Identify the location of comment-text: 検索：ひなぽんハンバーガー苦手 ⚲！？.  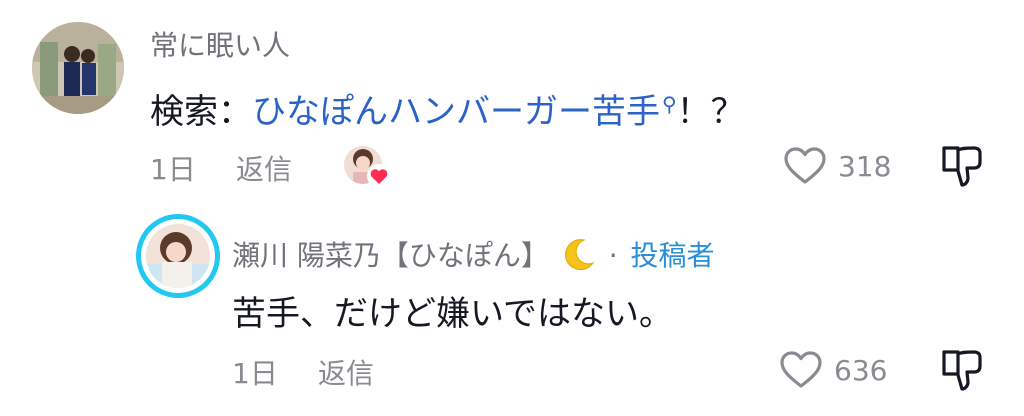
(447, 108).